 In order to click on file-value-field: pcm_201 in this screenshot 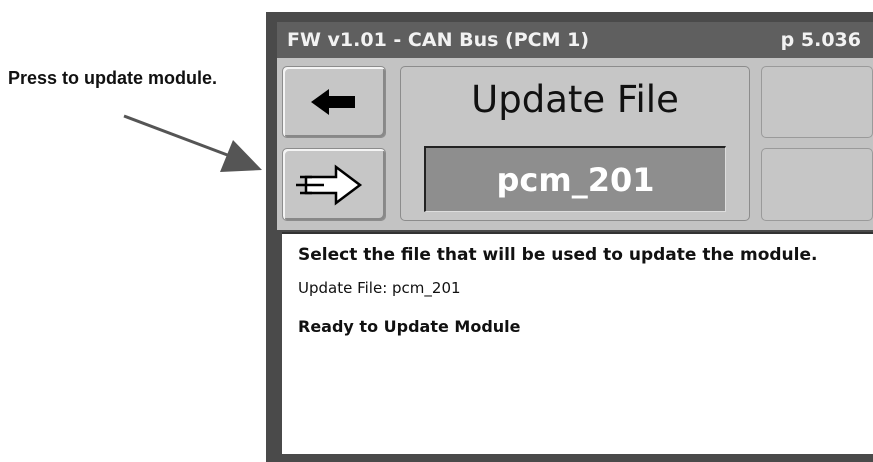, I will do `click(575, 179)`.